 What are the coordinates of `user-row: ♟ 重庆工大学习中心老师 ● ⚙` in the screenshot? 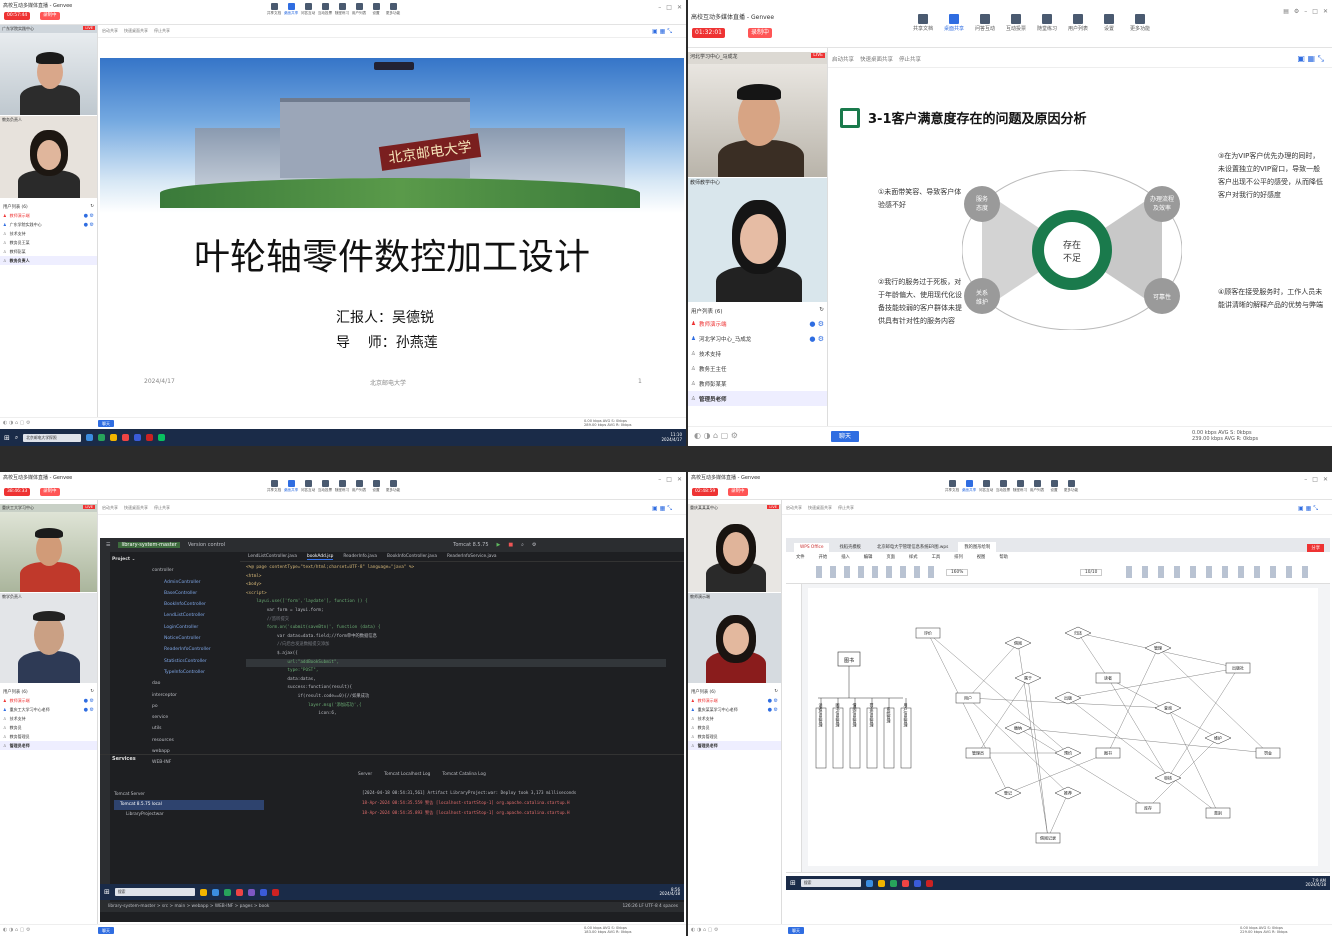 It's located at (48, 709).